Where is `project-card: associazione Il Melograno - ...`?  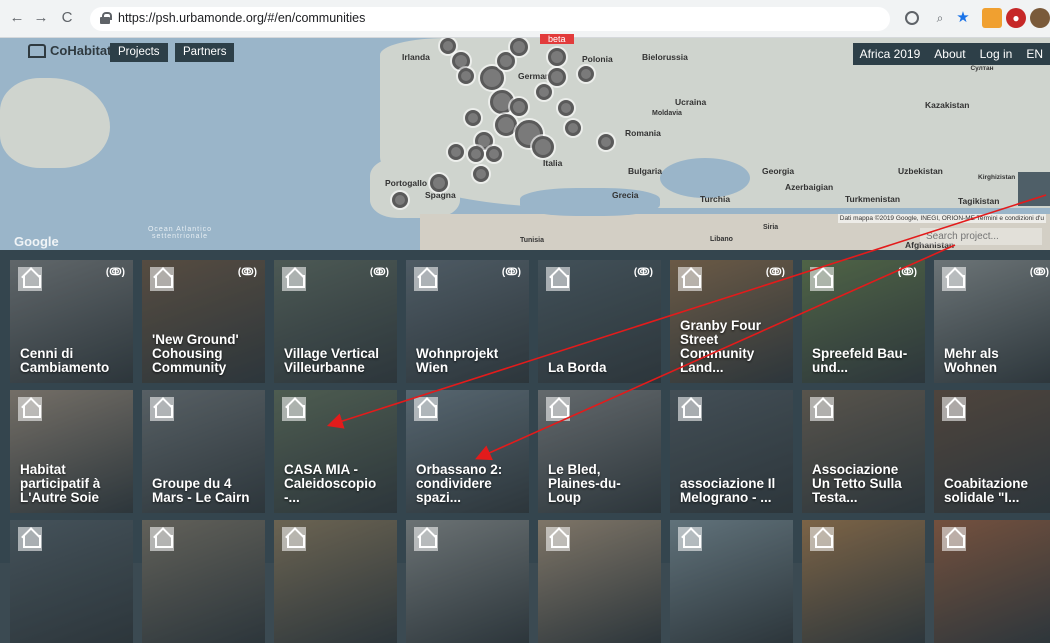
project-card: associazione Il Melograno - ... is located at coordinates (731, 451).